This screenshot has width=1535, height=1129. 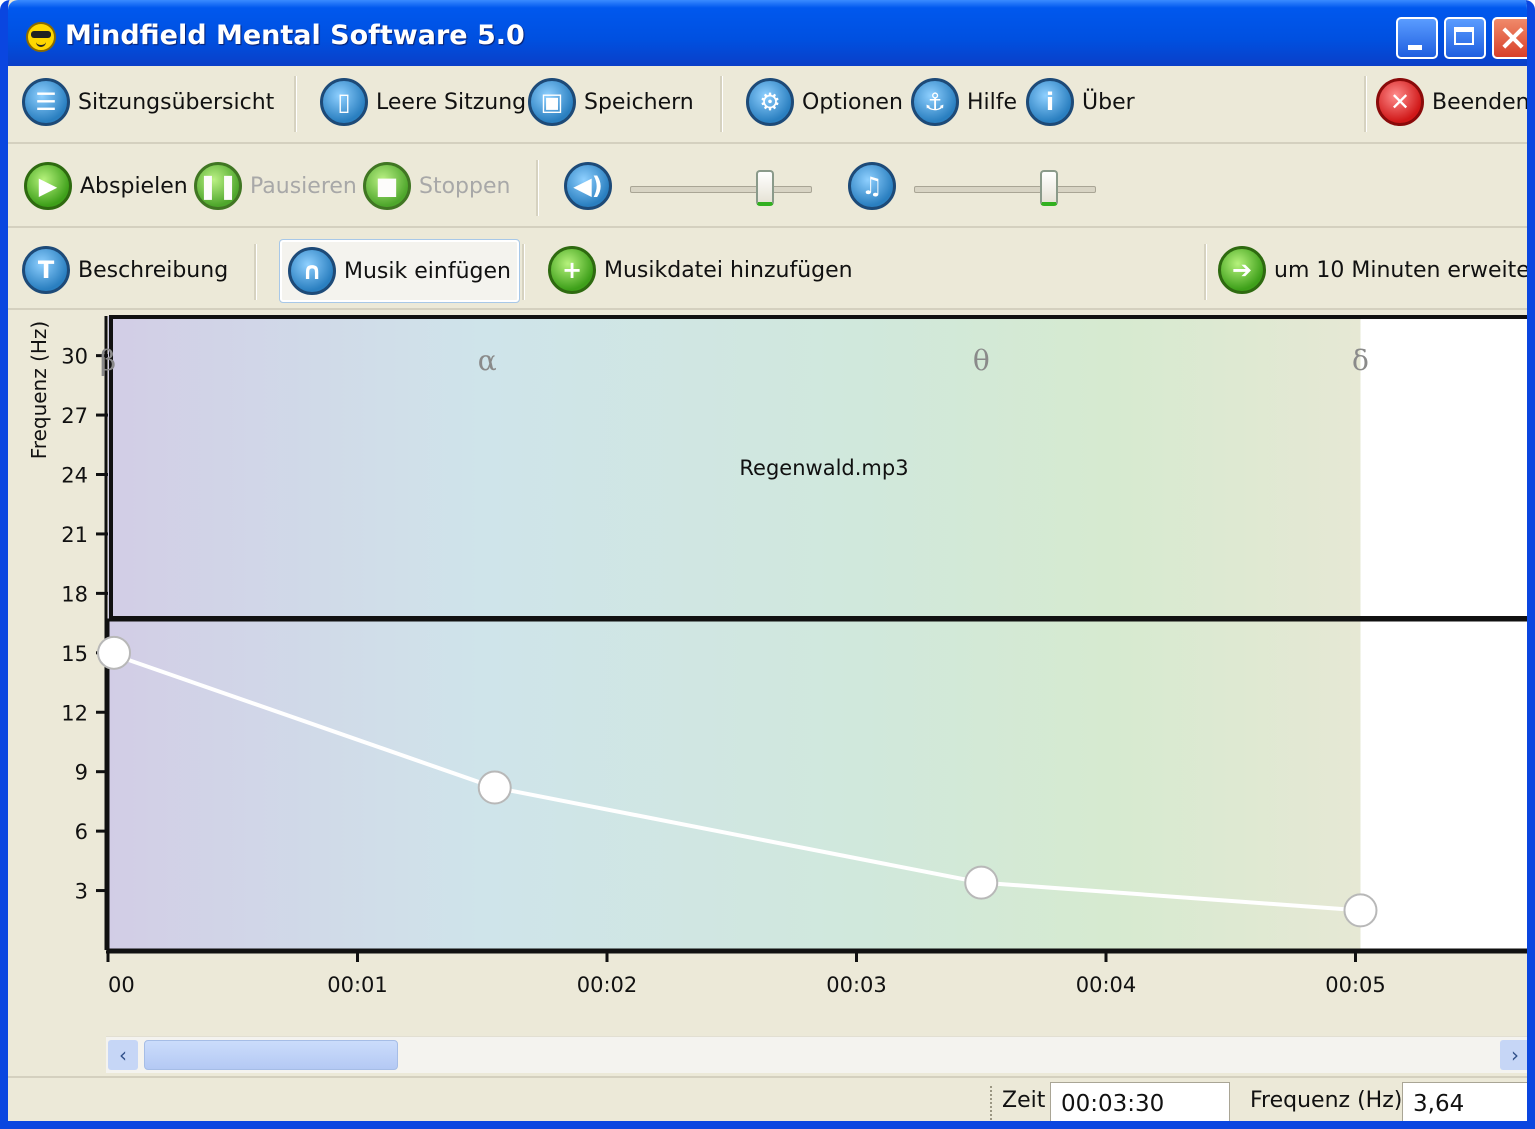 What do you see at coordinates (607, 985) in the screenshot?
I see `x-tick-label: 00:02` at bounding box center [607, 985].